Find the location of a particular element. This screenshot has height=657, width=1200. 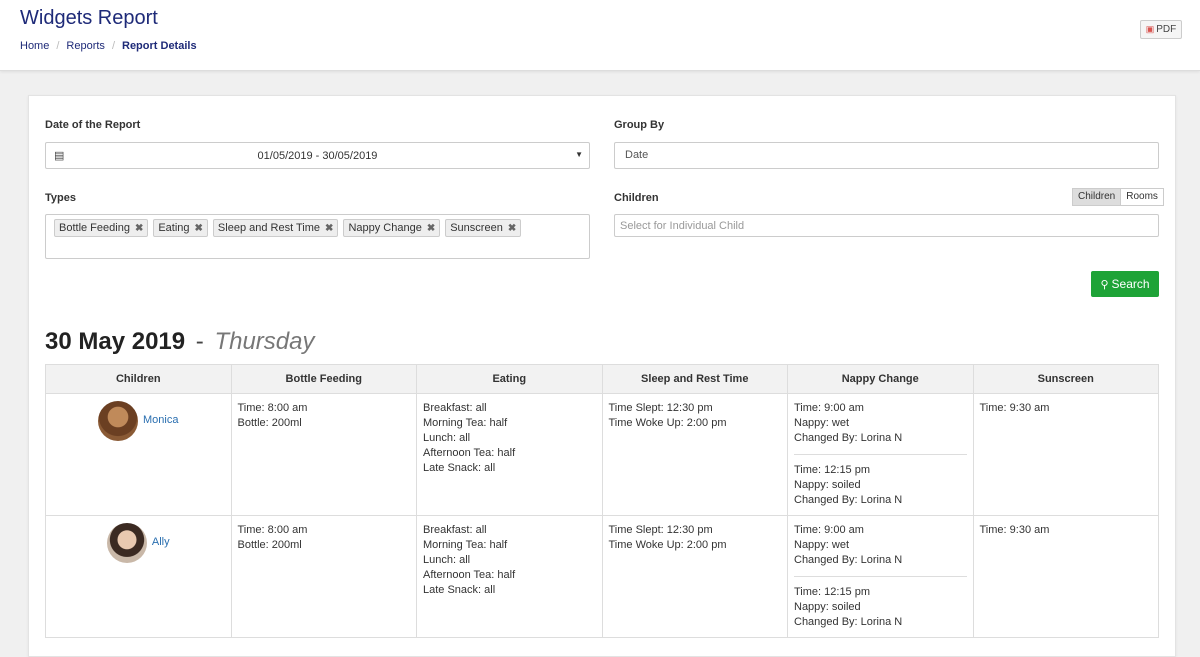

column-header: Nappy Change is located at coordinates (880, 379).